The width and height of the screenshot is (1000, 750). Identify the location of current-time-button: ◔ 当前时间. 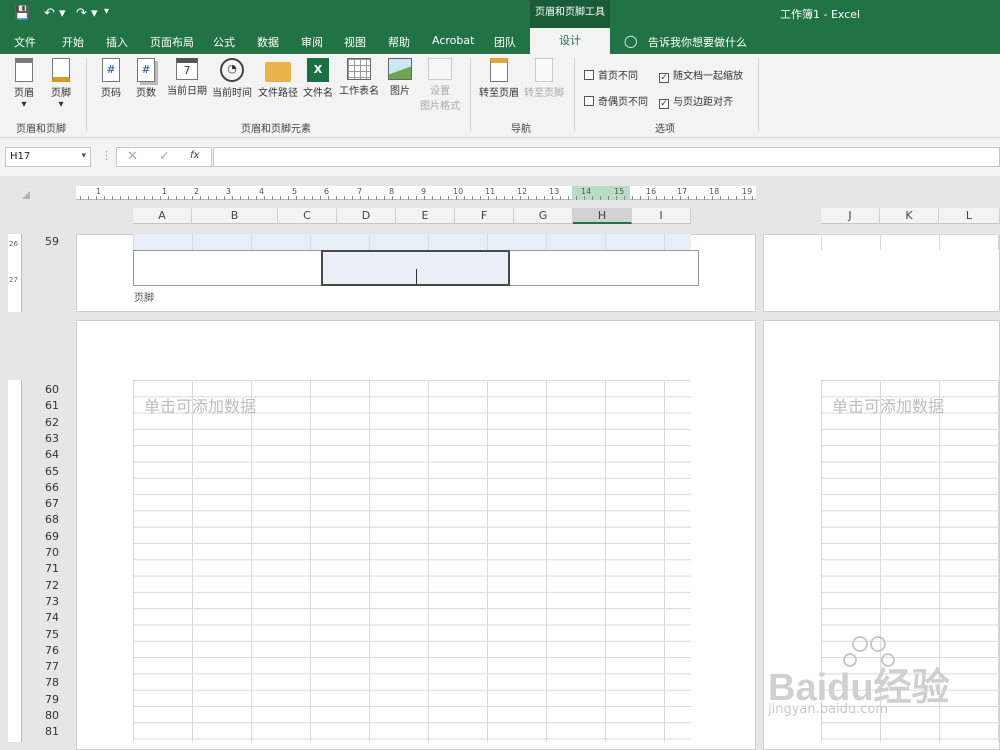
(232, 78).